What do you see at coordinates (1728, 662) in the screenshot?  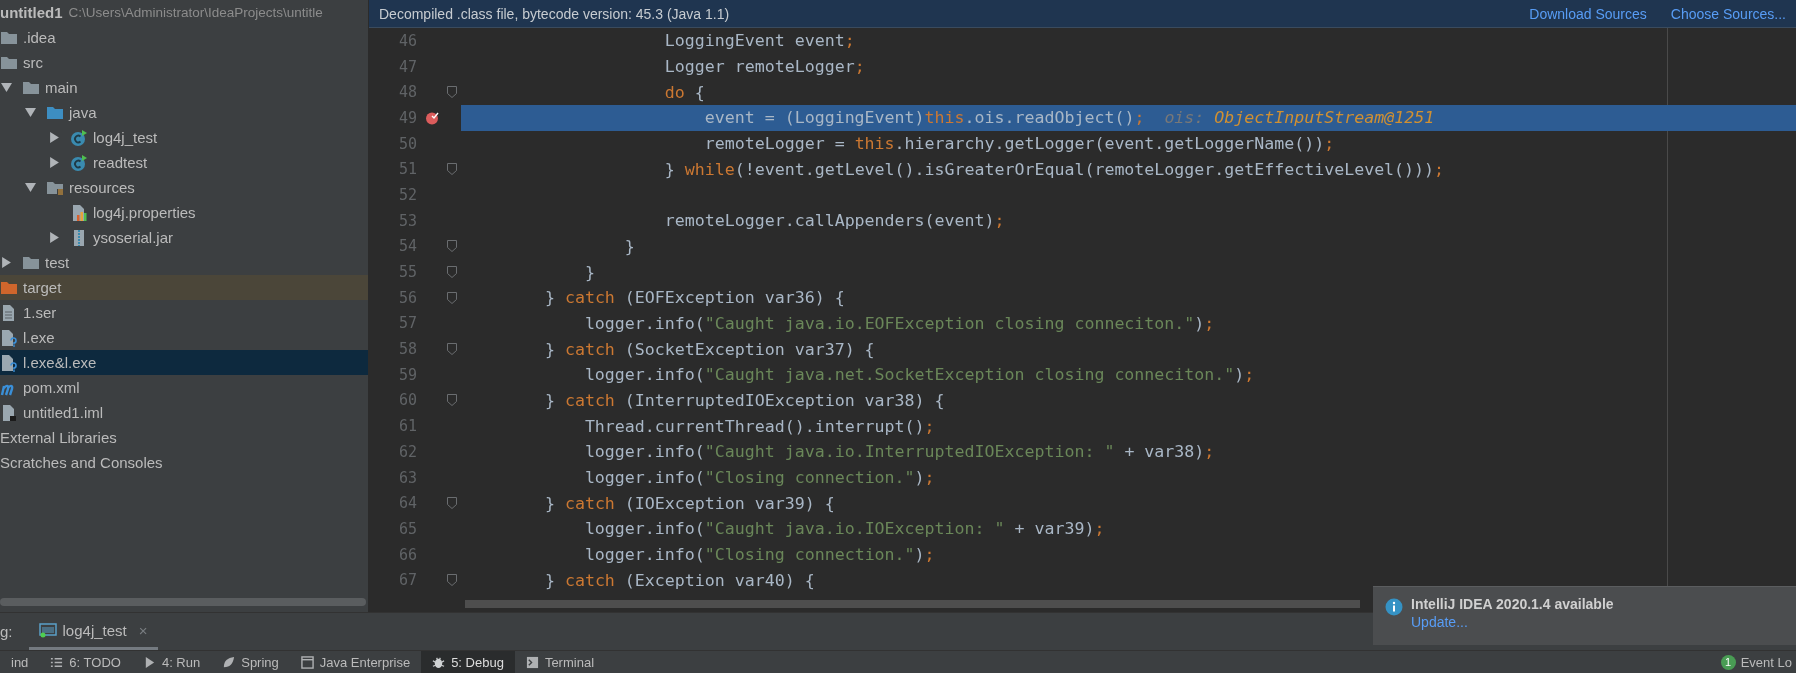 I see `count-badge: 1` at bounding box center [1728, 662].